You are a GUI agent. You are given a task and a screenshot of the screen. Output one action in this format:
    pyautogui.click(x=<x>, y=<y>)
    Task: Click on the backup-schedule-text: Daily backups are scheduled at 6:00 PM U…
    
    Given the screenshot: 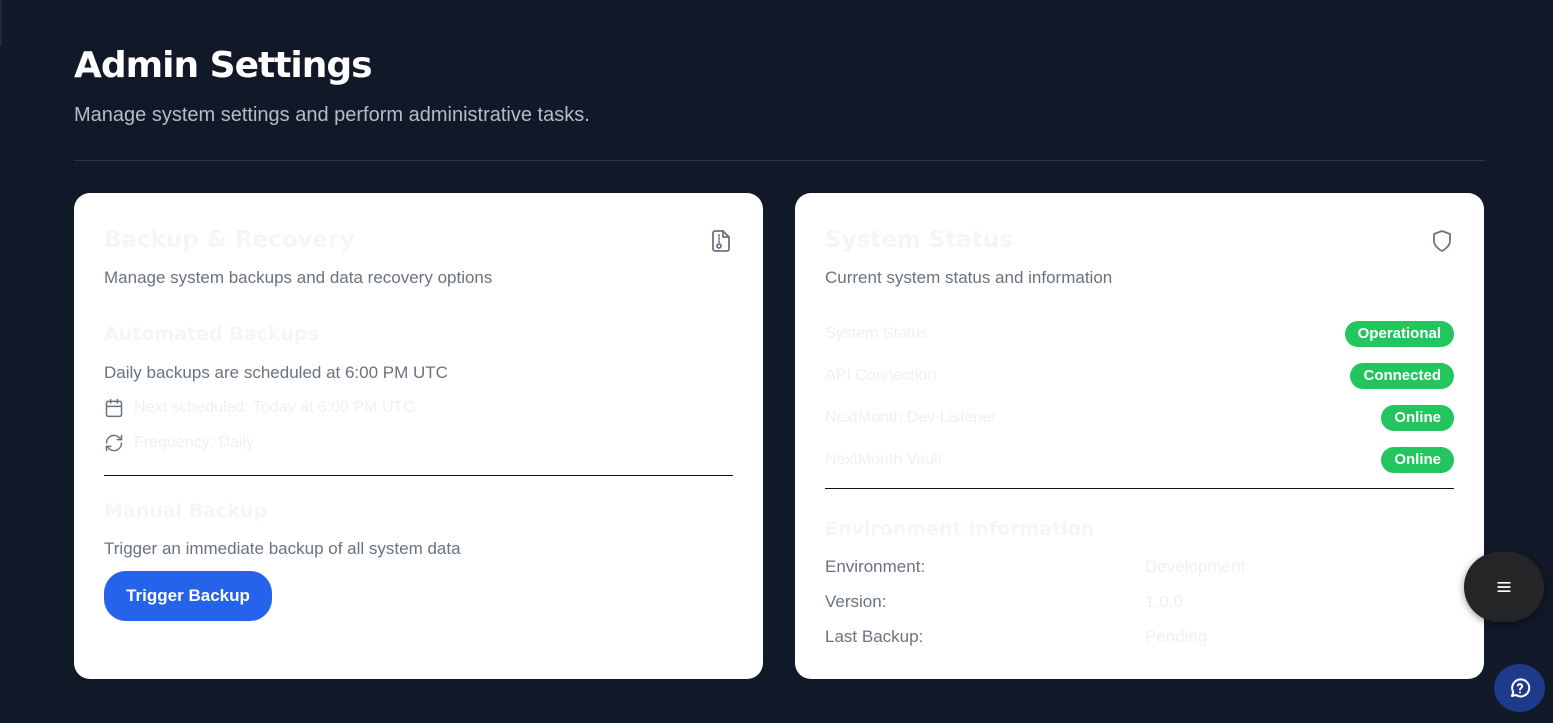 What is the action you would take?
    pyautogui.click(x=276, y=372)
    